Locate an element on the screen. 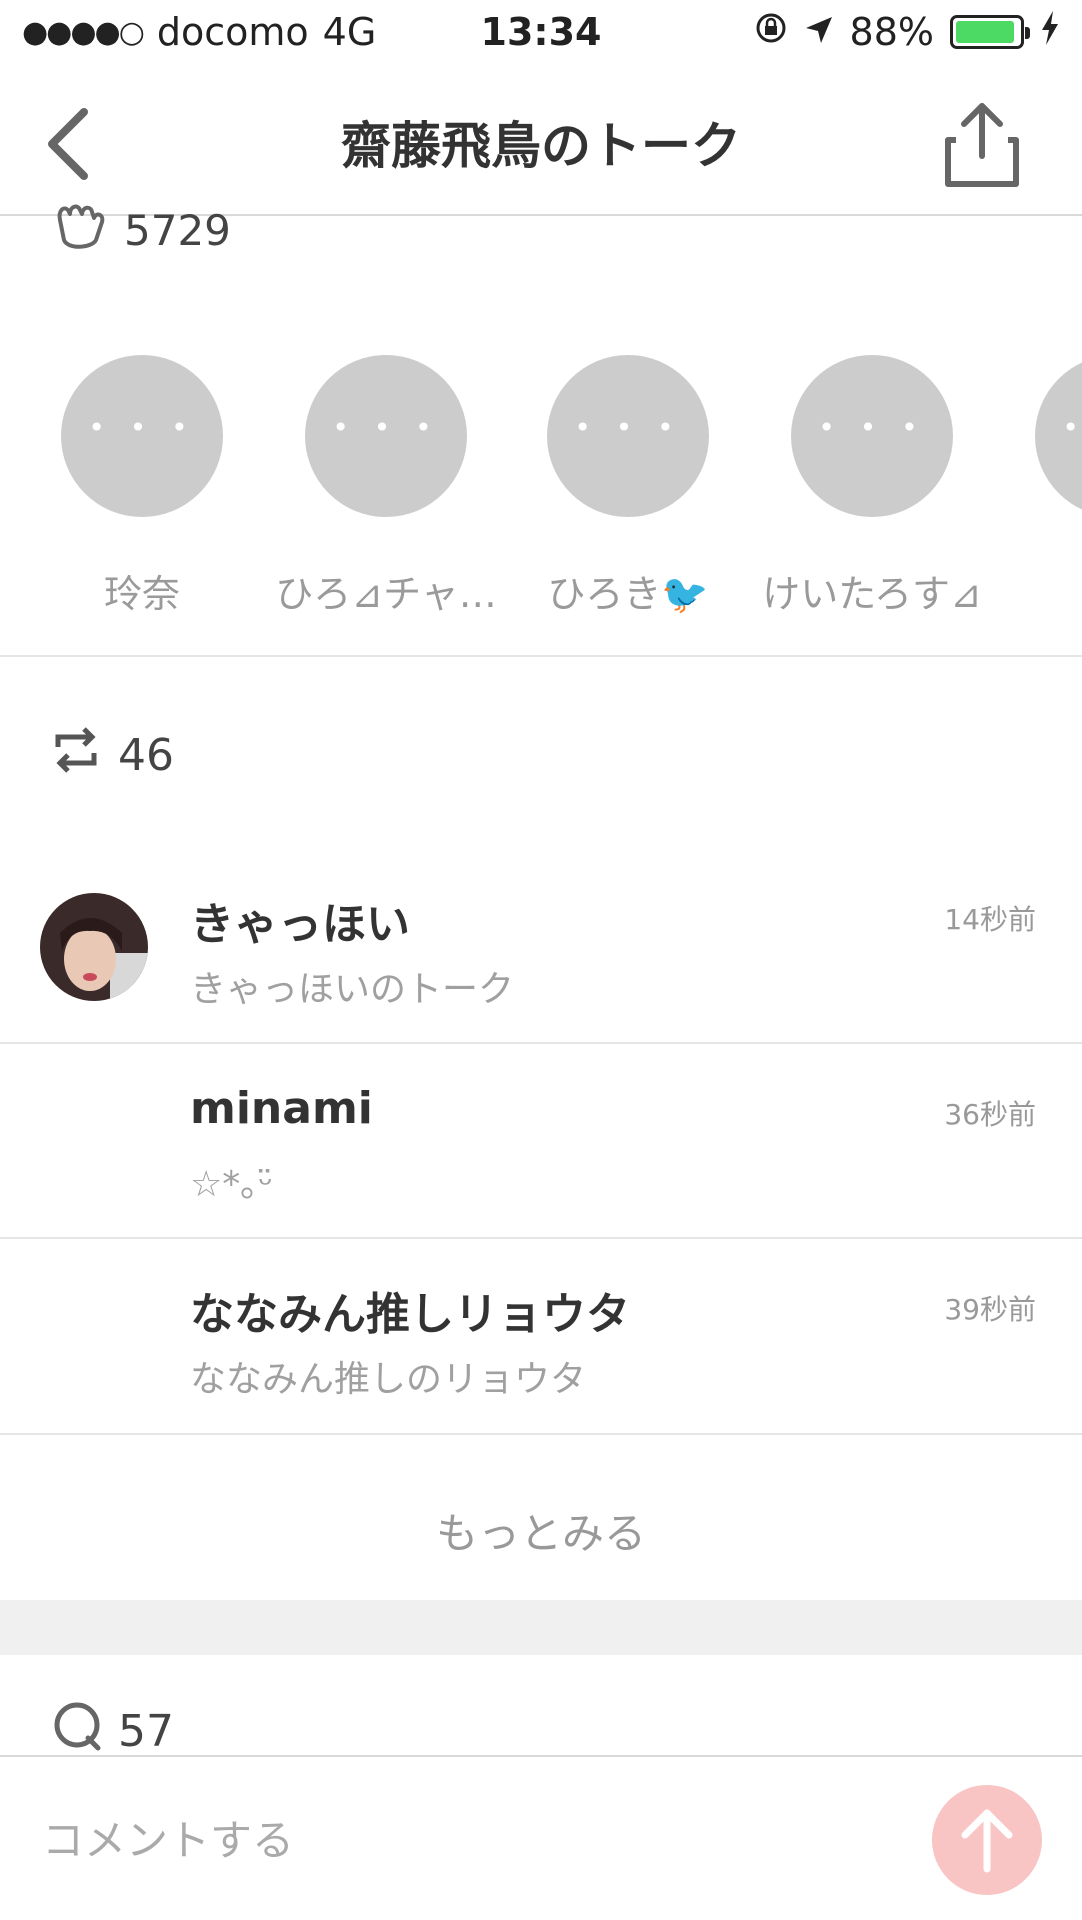 The image size is (1082, 1920). battery-percent: 88% is located at coordinates (891, 32).